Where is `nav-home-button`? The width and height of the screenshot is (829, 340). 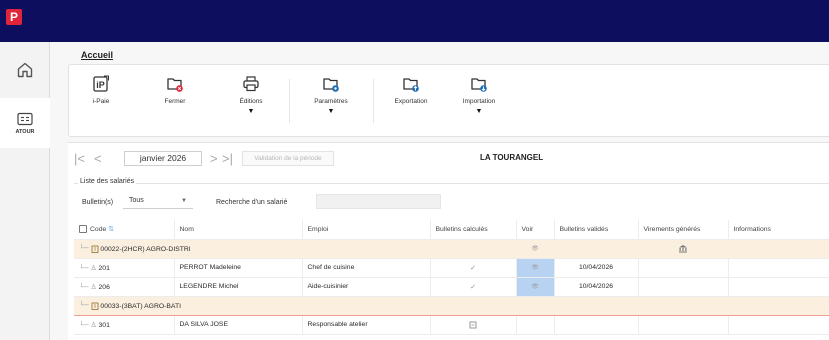 nav-home-button is located at coordinates (25, 70).